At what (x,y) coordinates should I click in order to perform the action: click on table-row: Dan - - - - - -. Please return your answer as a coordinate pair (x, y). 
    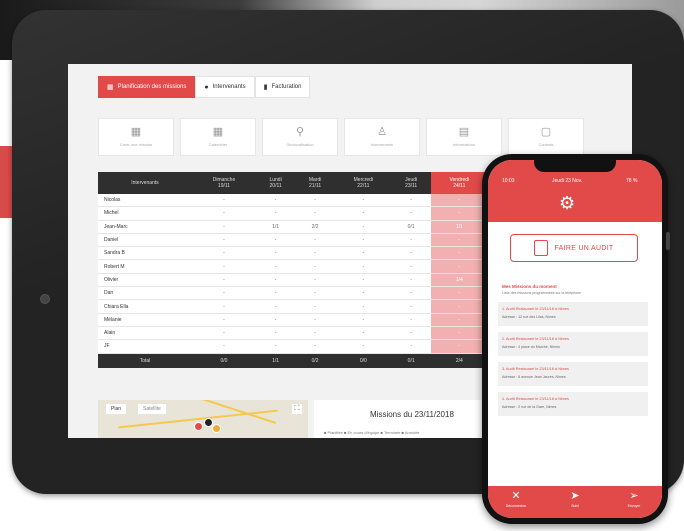
    Looking at the image, I should click on (293, 293).